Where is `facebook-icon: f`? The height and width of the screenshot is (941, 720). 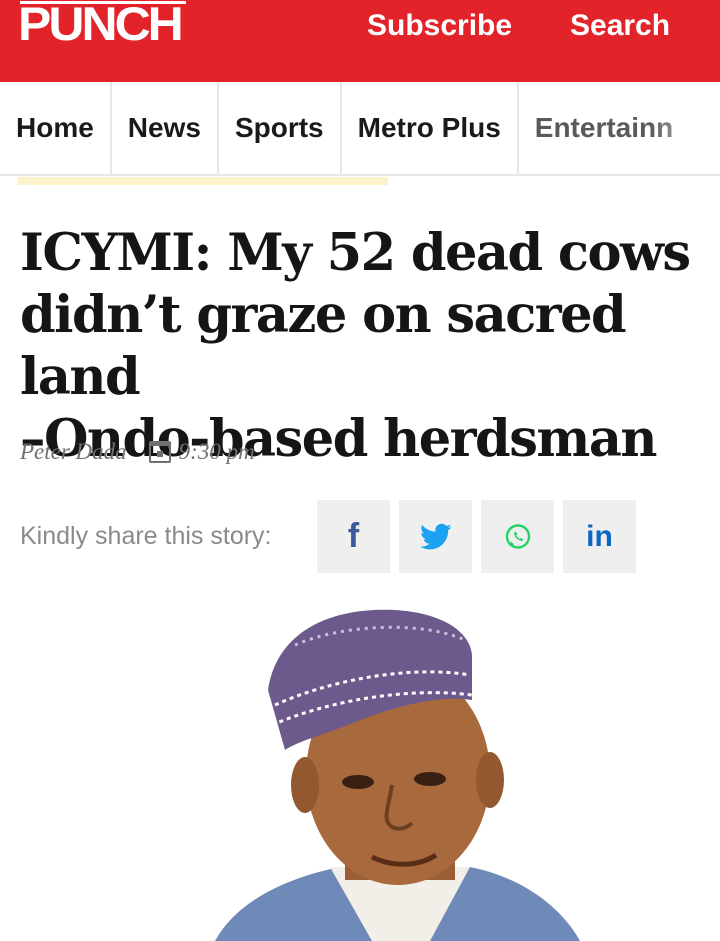
facebook-icon: f is located at coordinates (353, 536).